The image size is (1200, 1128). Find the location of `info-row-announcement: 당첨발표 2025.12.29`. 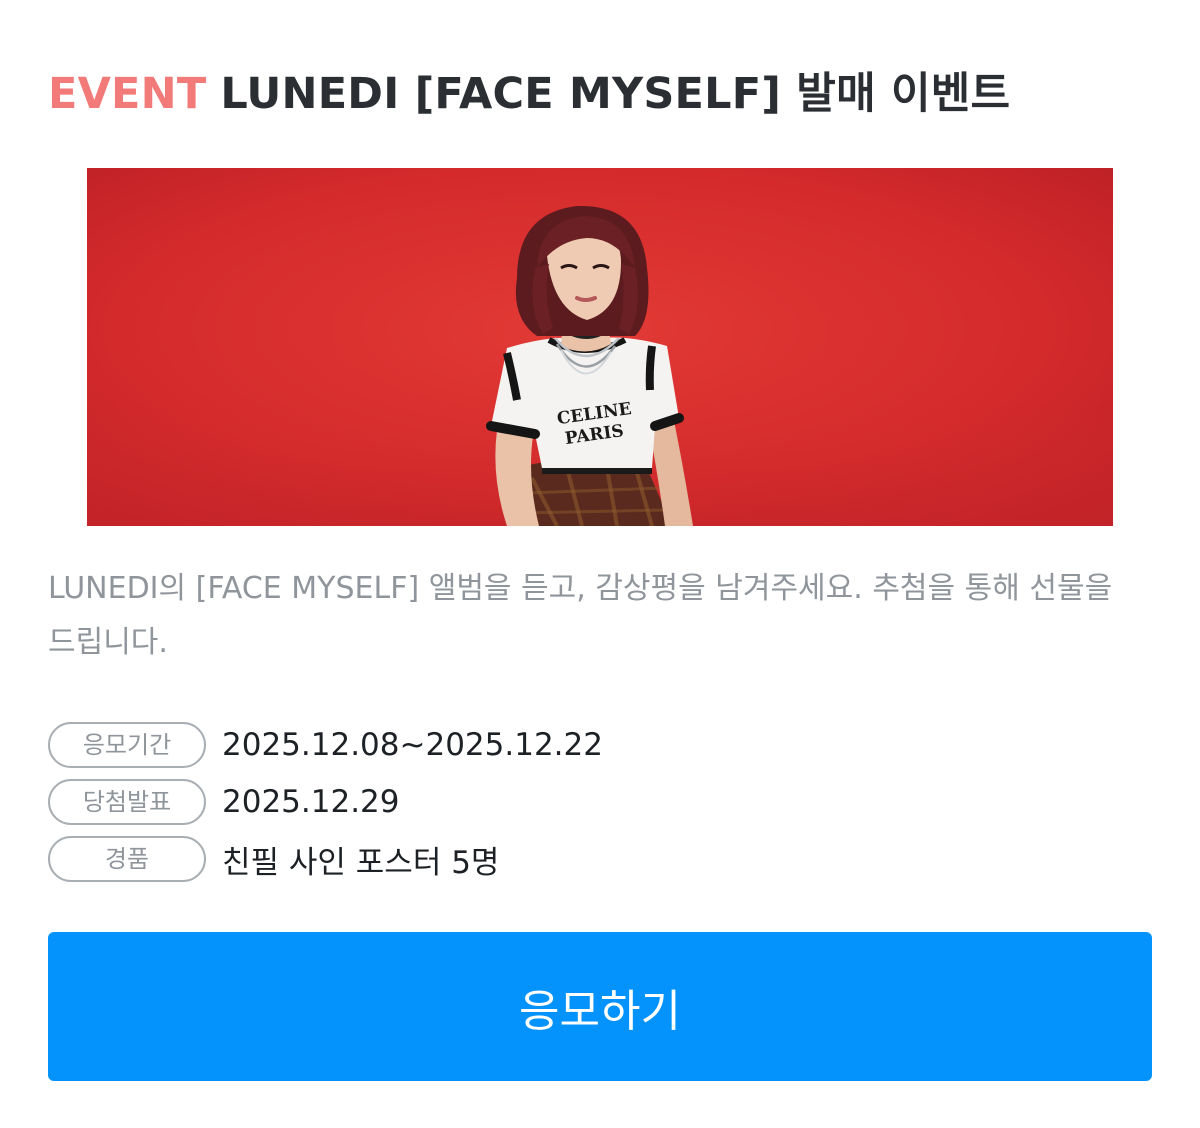

info-row-announcement: 당첨발표 2025.12.29 is located at coordinates (224, 802).